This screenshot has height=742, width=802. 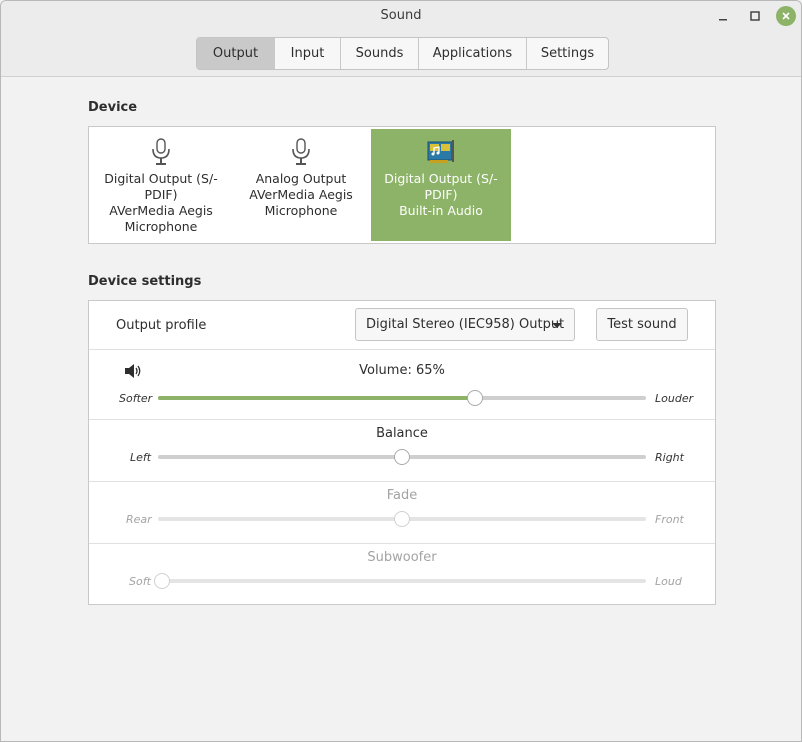 I want to click on tab-settings: Settings, so click(x=567, y=53).